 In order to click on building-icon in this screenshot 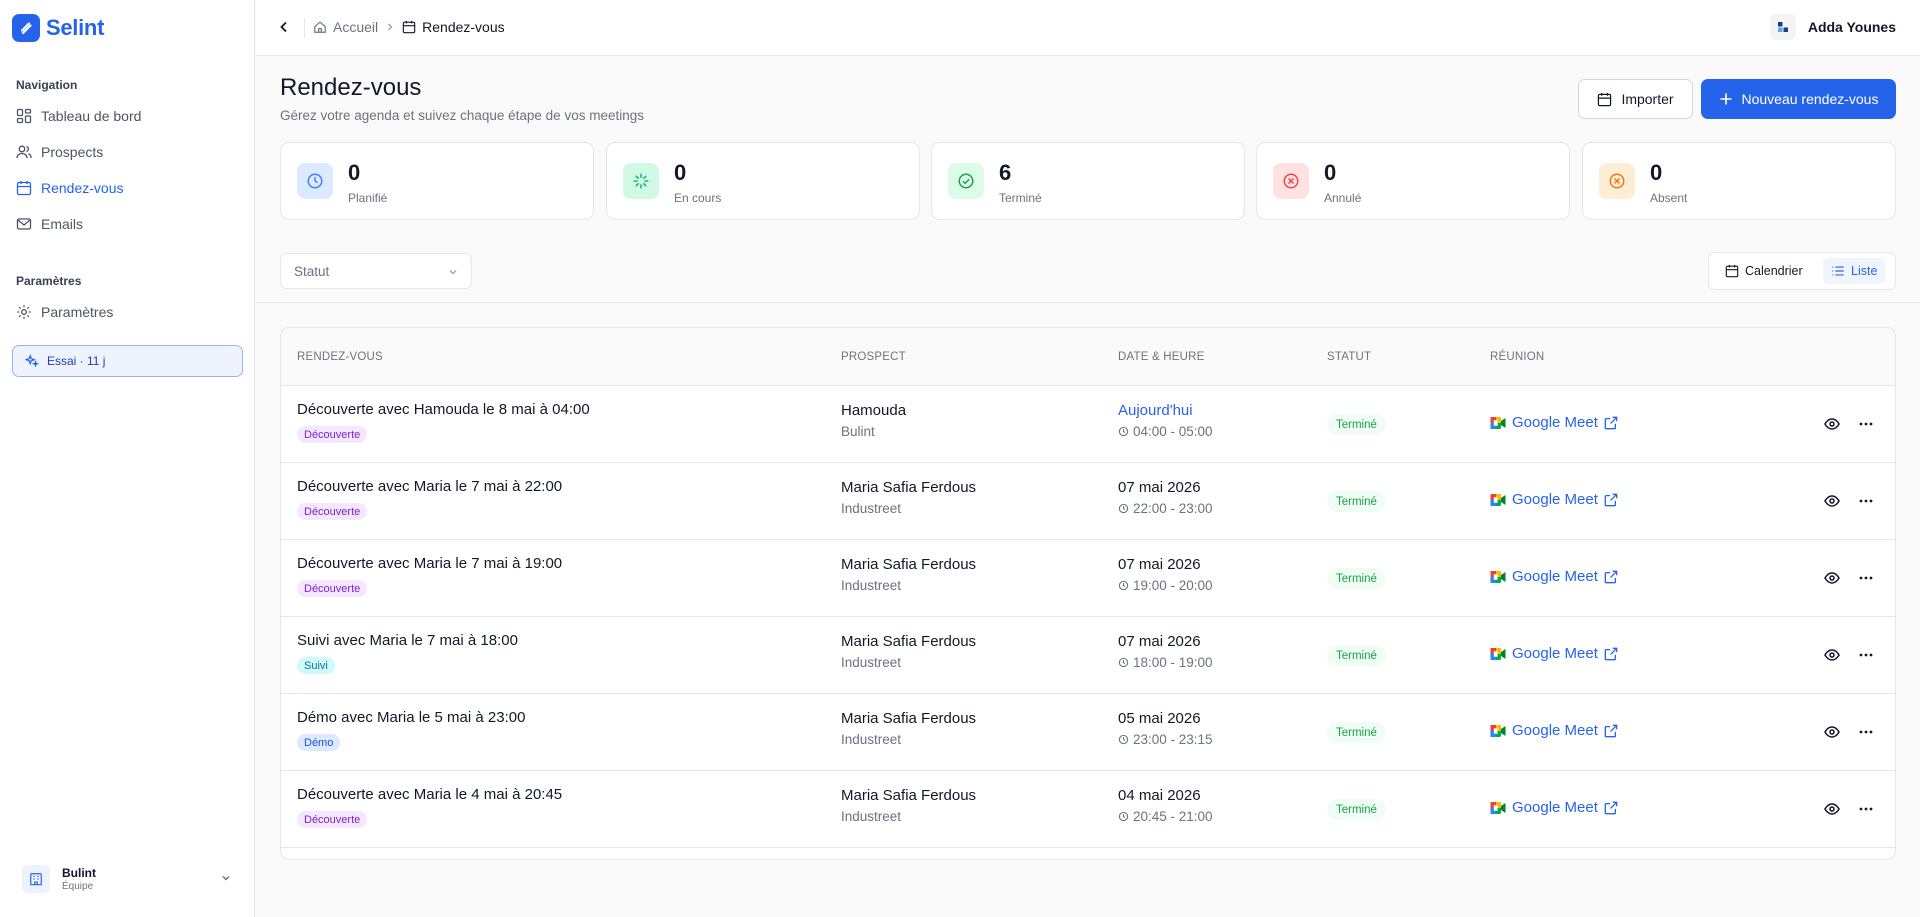, I will do `click(36, 879)`.